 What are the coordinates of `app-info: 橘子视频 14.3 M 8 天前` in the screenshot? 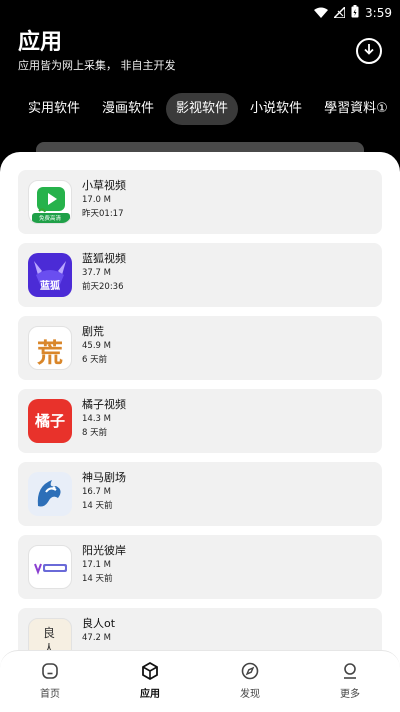 It's located at (104, 418).